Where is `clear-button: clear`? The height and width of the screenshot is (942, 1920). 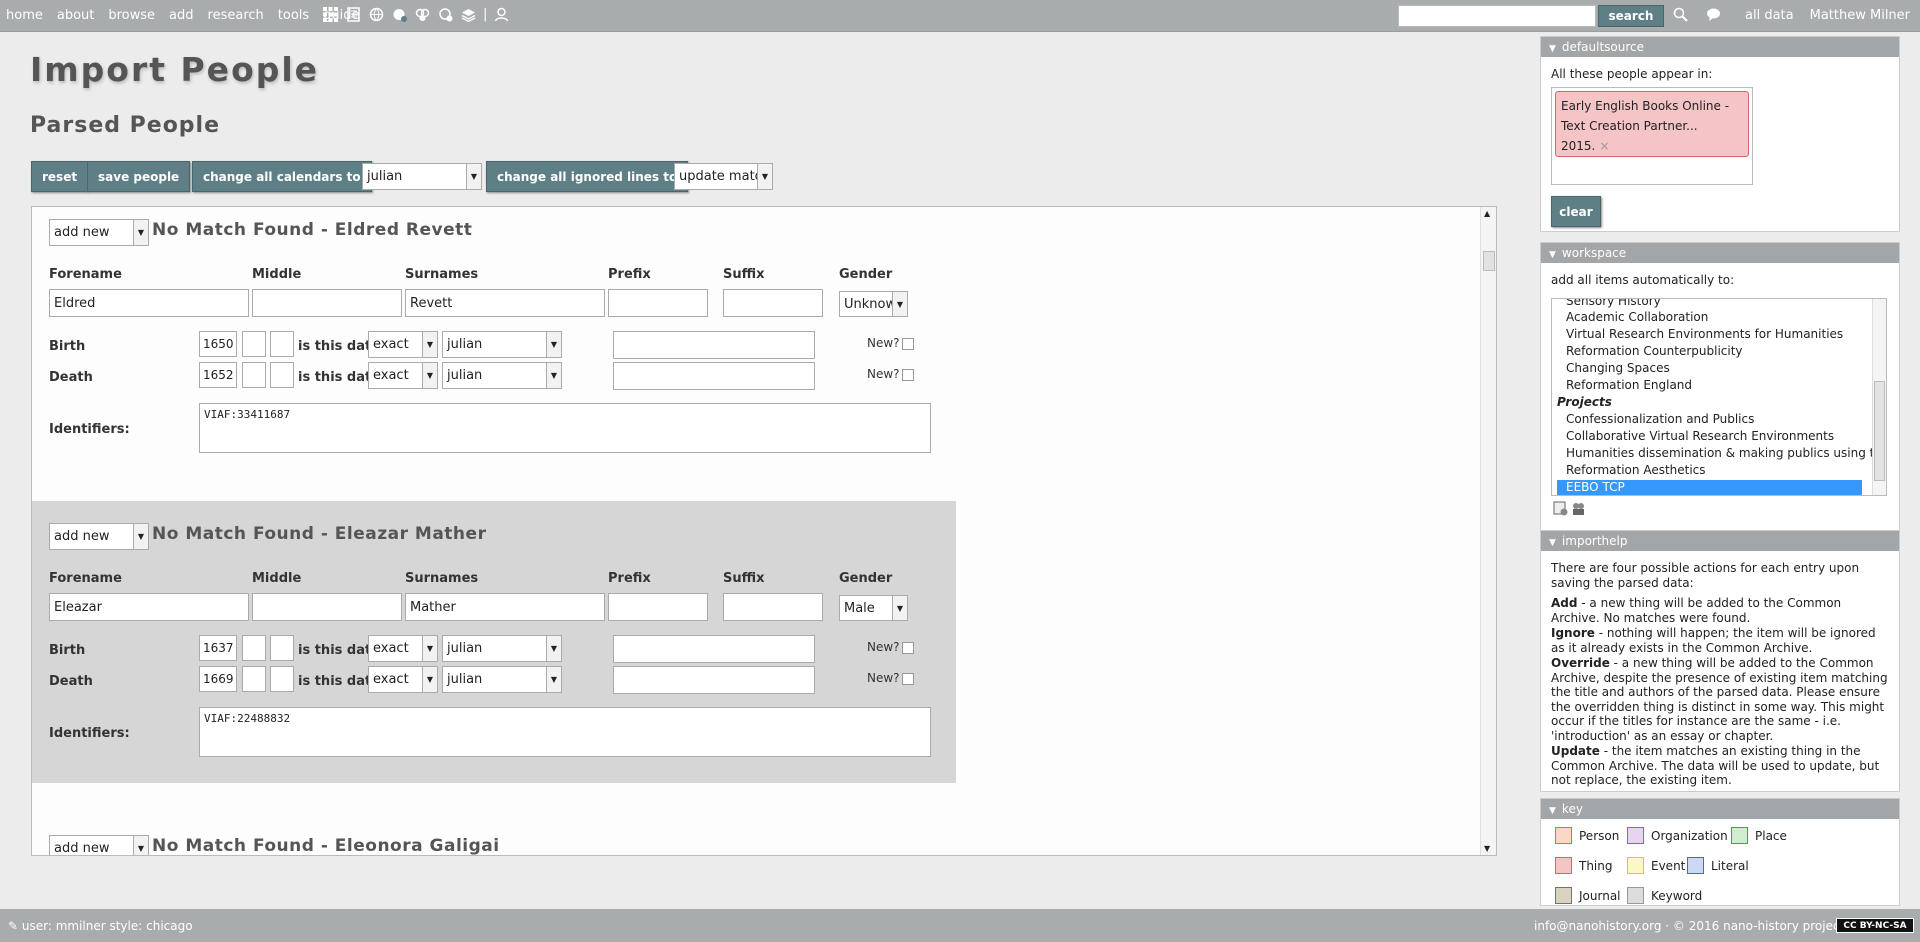 clear-button: clear is located at coordinates (1576, 211).